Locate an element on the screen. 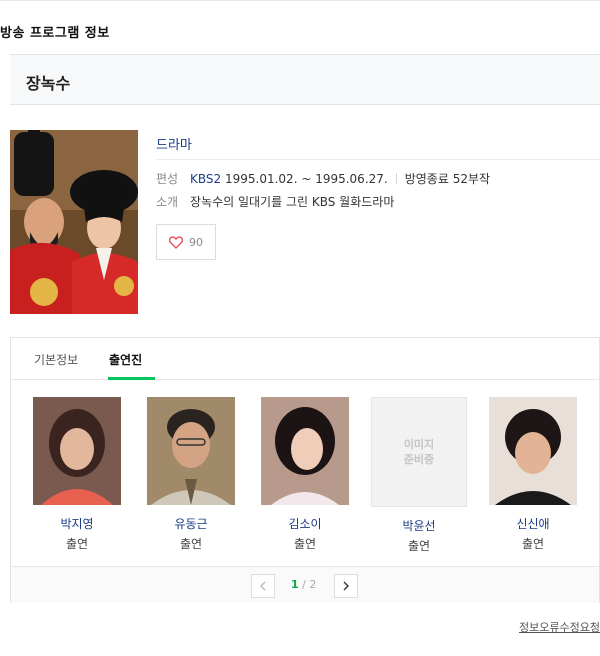  current-page: 1 is located at coordinates (295, 584).